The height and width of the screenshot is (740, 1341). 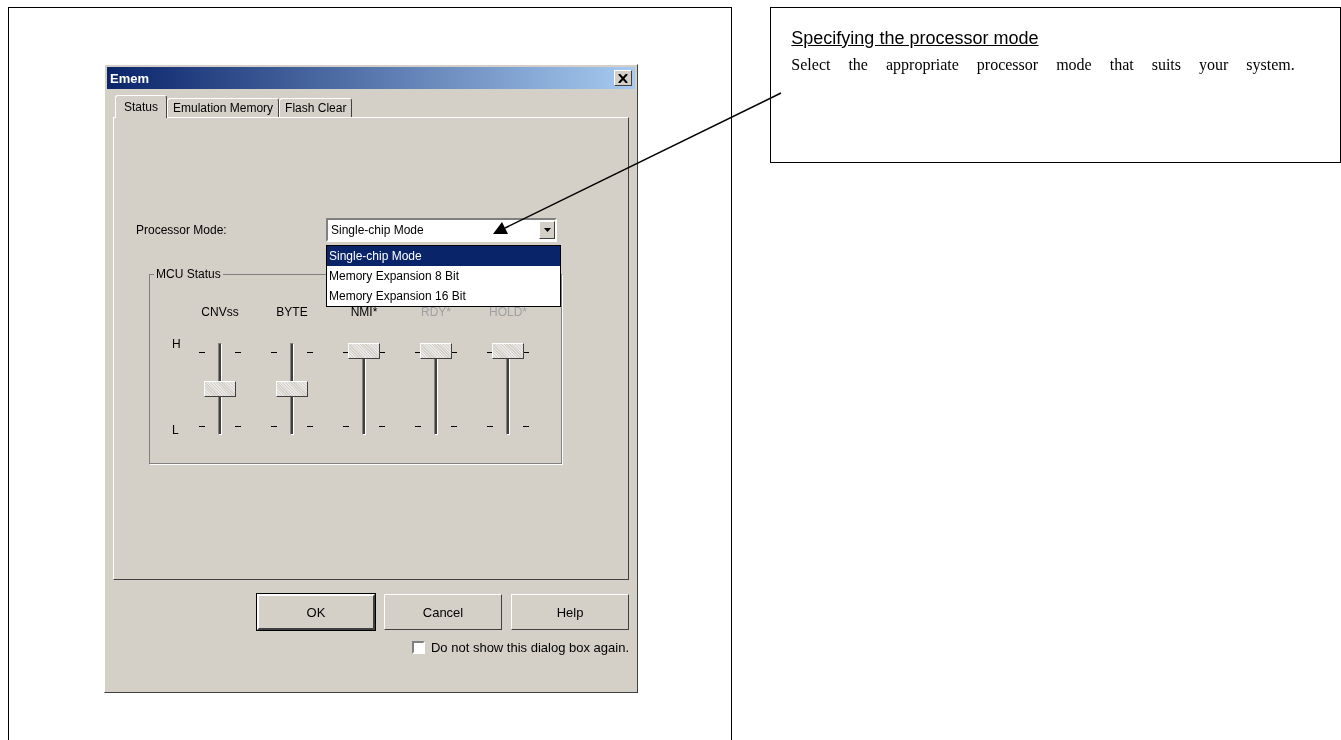 What do you see at coordinates (441, 230) in the screenshot?
I see `processor-mode-dropdown: Single-chip Mode` at bounding box center [441, 230].